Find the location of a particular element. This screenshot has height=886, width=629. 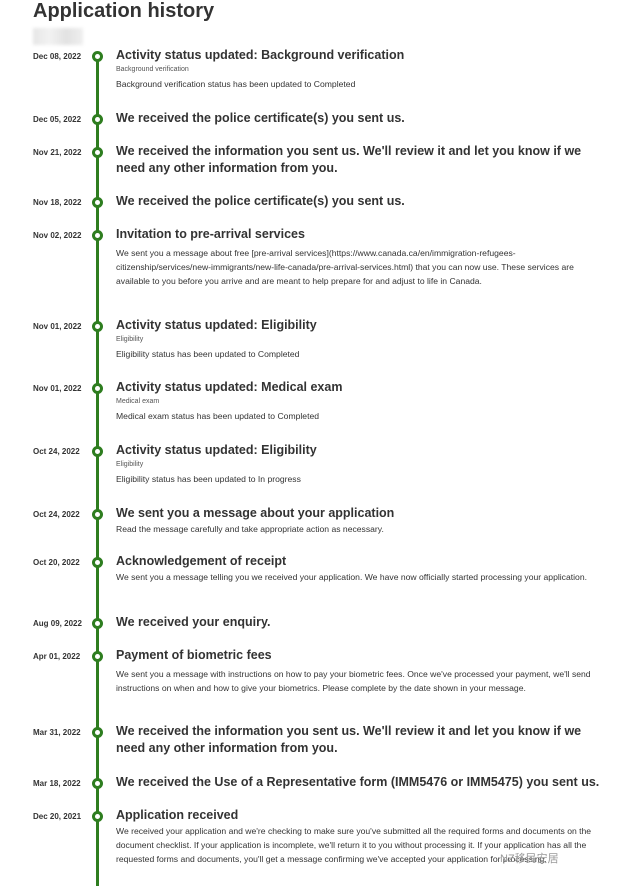

event-title: Application received is located at coordinates (177, 815).